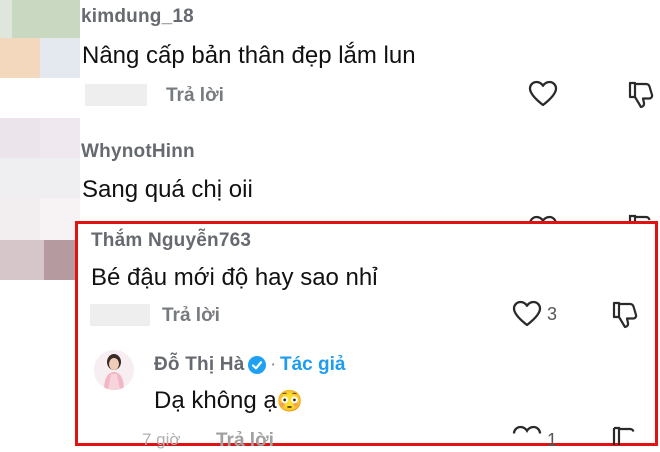 This screenshot has width=660, height=452. Describe the element at coordinates (171, 241) in the screenshot. I see `comment-username: Thắm Nguyễn763` at that location.